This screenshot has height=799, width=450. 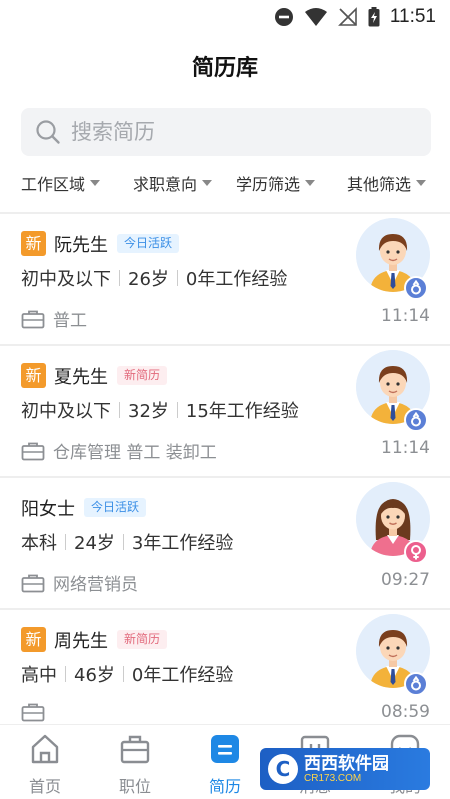 What do you see at coordinates (268, 184) in the screenshot?
I see `filter-label: 学历筛选` at bounding box center [268, 184].